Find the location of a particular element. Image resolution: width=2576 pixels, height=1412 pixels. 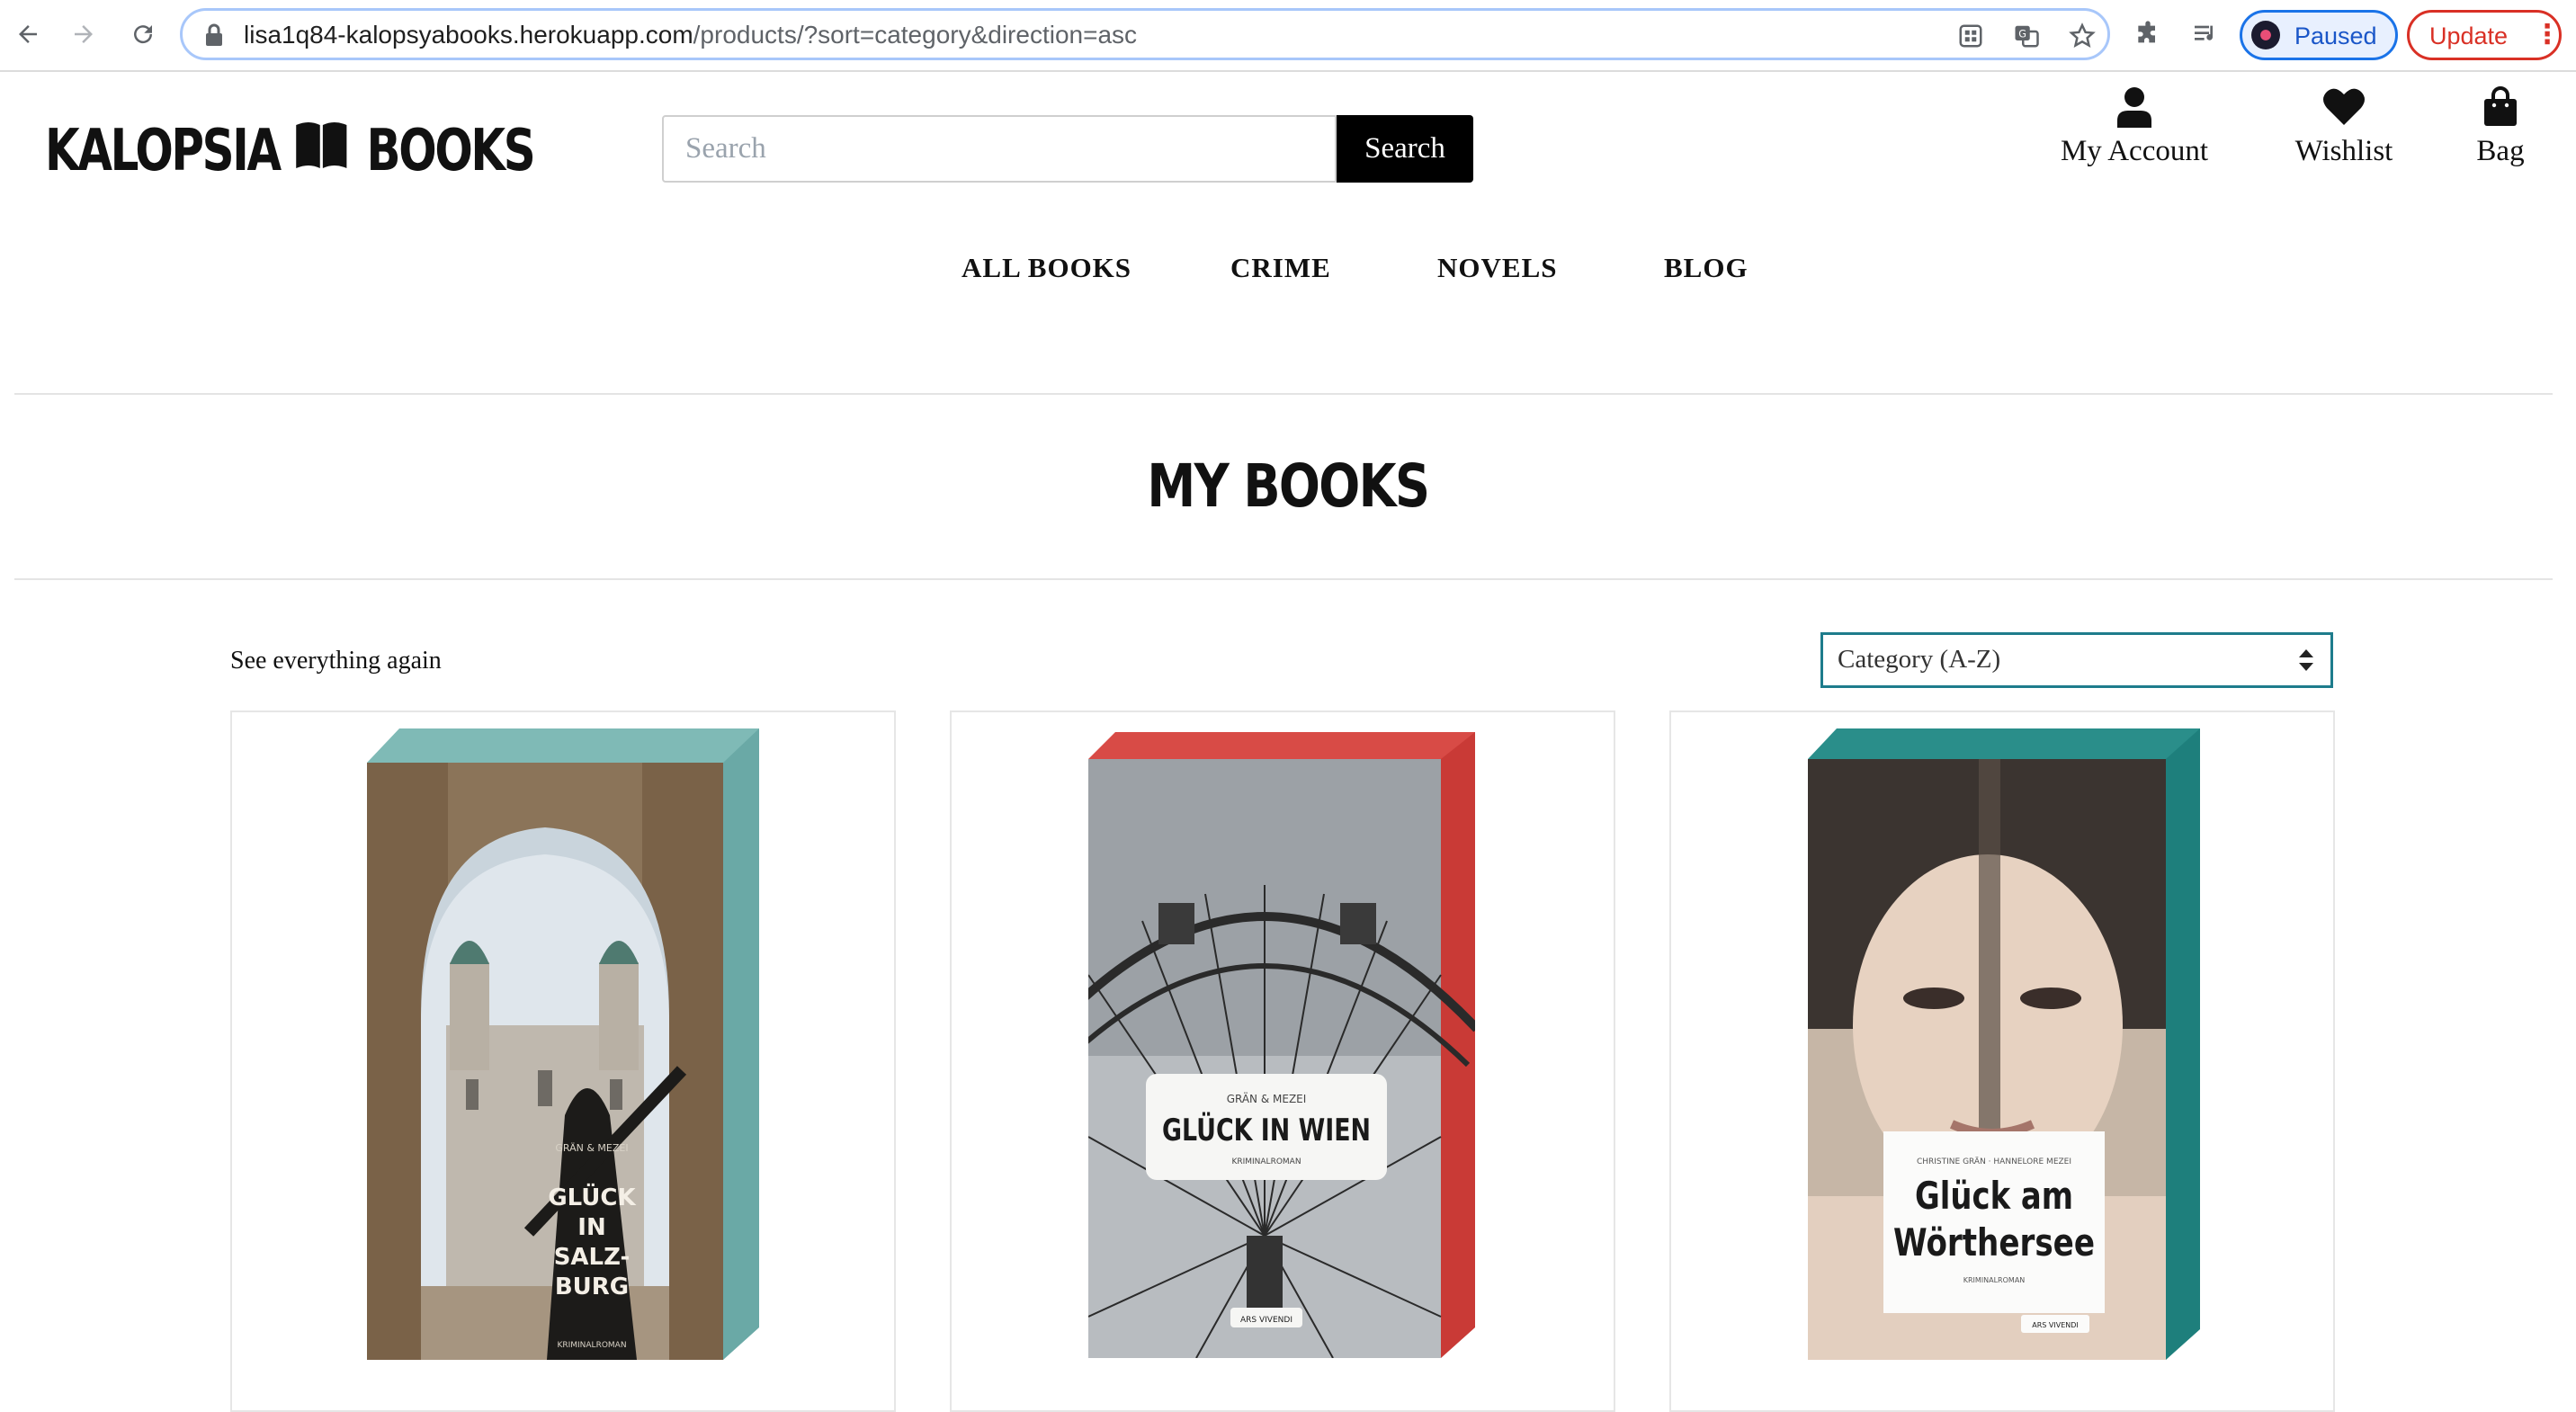

logo-text-left: KALOPSIA is located at coordinates (163, 151).